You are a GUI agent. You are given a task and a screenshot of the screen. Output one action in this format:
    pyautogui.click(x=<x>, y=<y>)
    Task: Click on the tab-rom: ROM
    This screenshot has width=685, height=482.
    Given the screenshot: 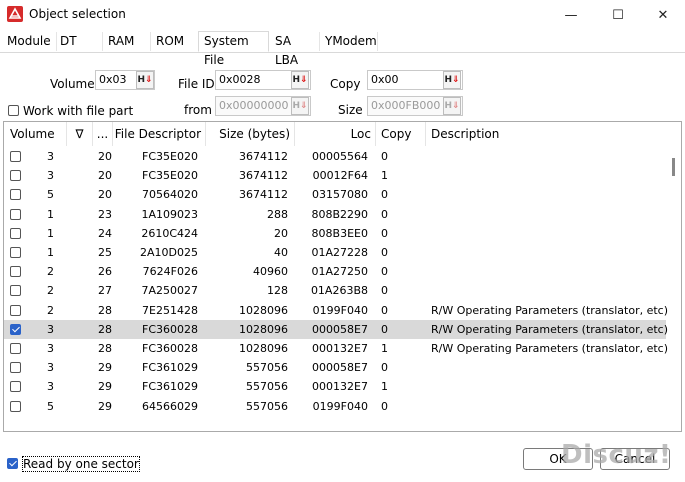 What is the action you would take?
    pyautogui.click(x=175, y=41)
    